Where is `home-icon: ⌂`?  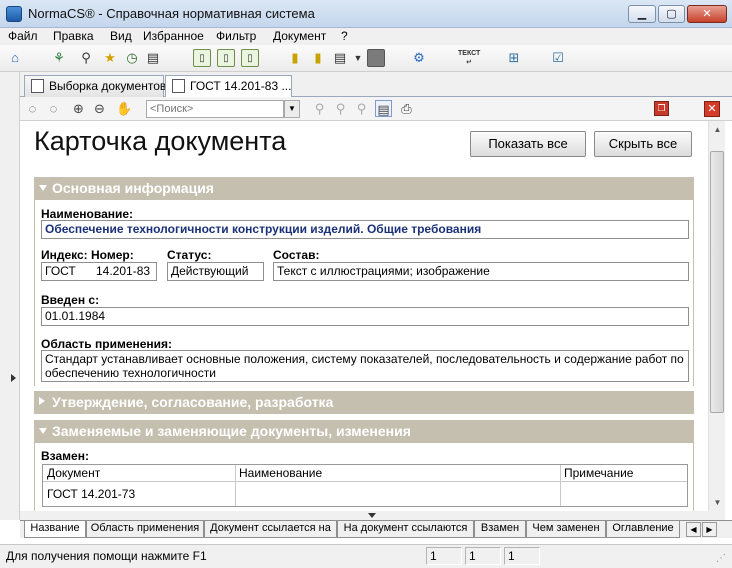
home-icon: ⌂ is located at coordinates (15, 58).